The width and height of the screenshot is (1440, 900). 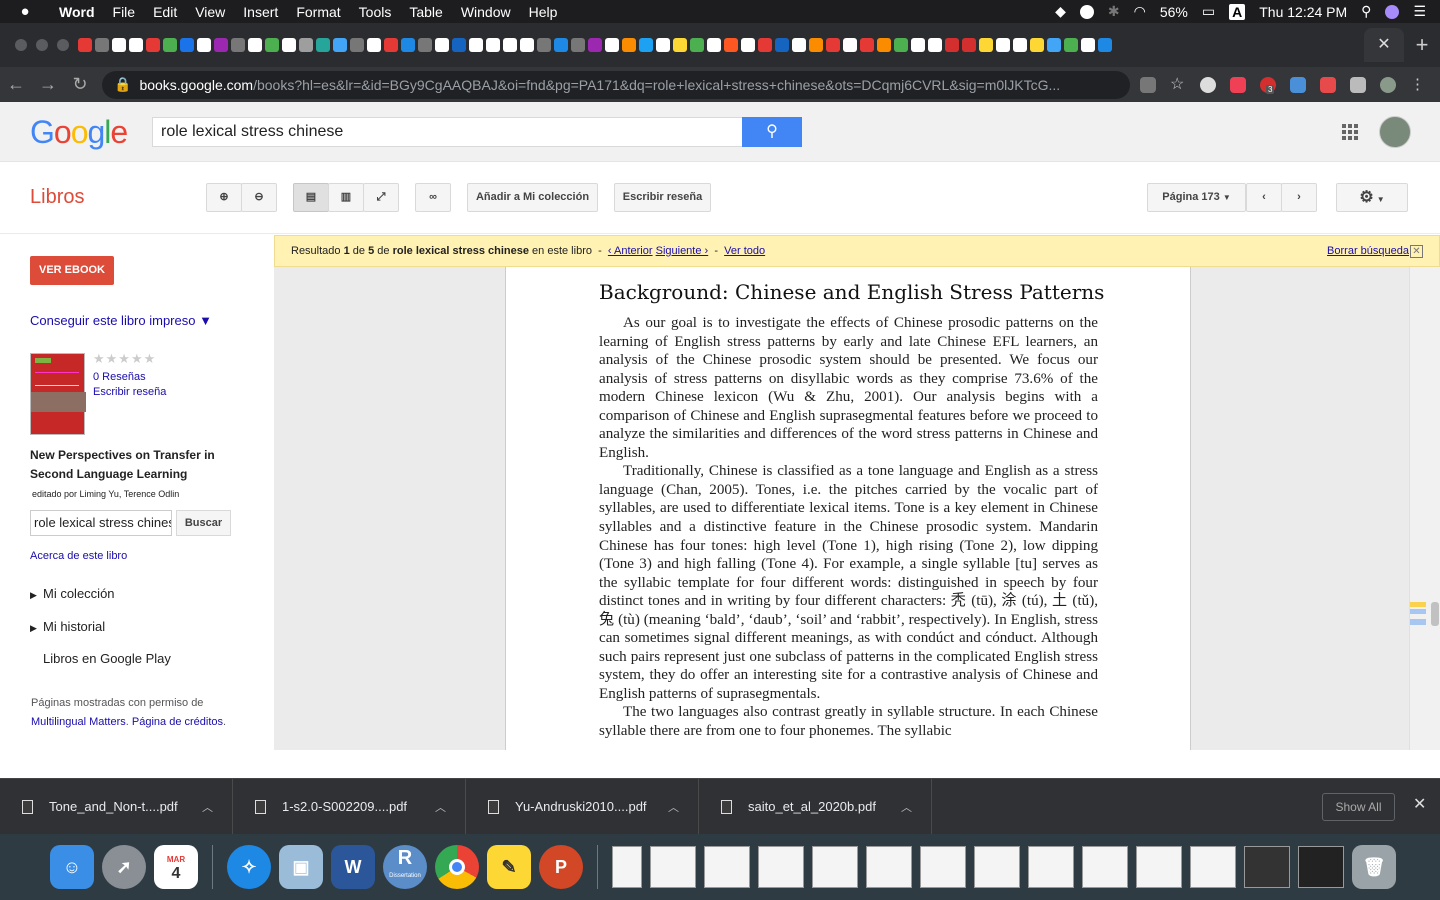 I want to click on menu-tools: Tools, so click(x=375, y=12).